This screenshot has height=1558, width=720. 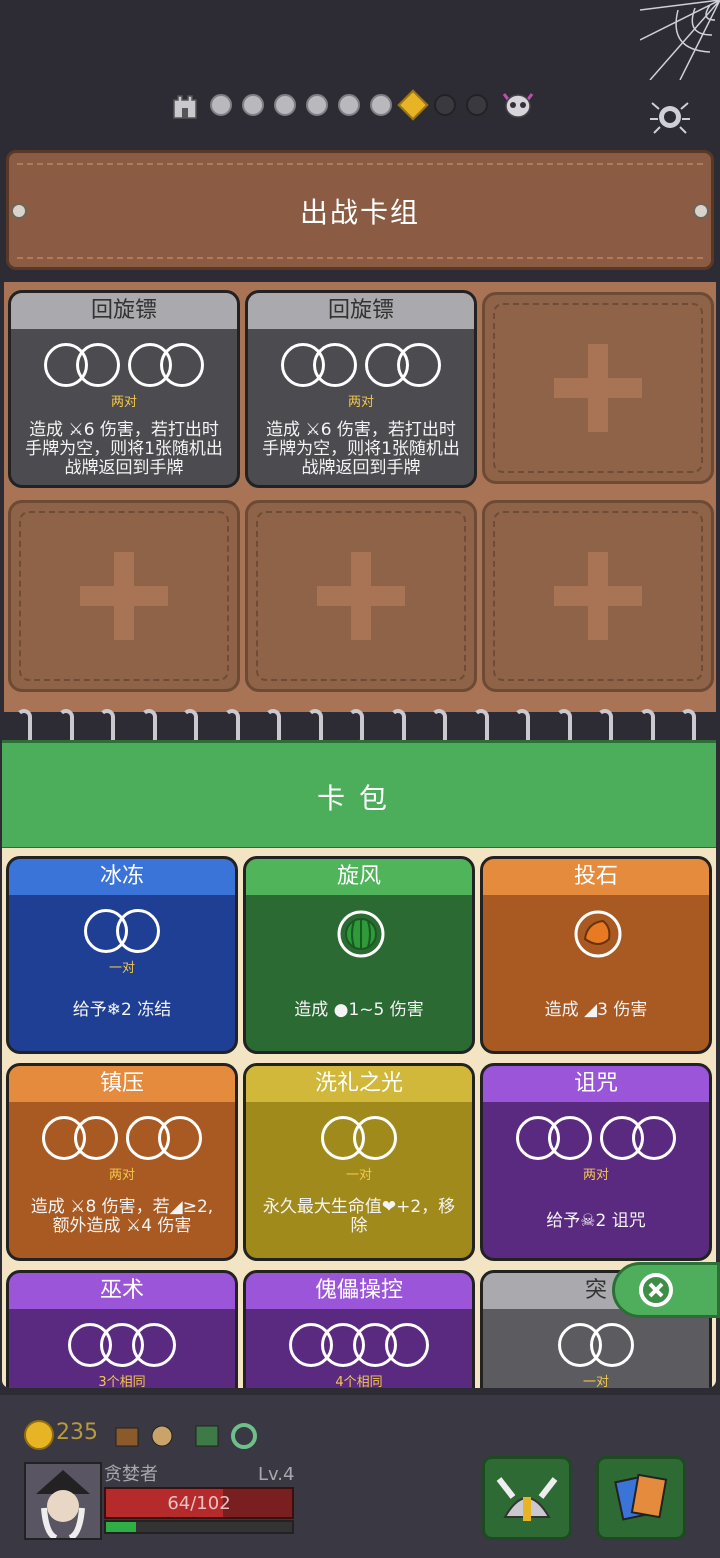 What do you see at coordinates (122, 1216) in the screenshot?
I see `card-desc: 造成 ⚔8 伤害，若◢≥2, 额外造成 ⚔4 伤害` at bounding box center [122, 1216].